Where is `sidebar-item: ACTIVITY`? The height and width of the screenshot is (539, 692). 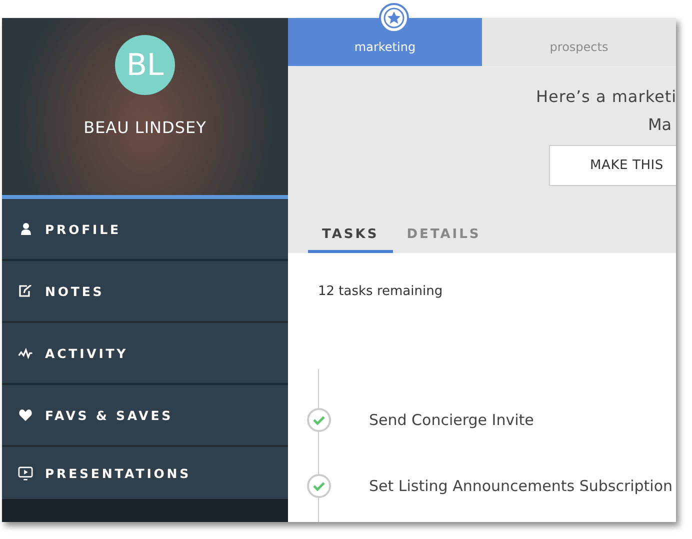 sidebar-item: ACTIVITY is located at coordinates (145, 354).